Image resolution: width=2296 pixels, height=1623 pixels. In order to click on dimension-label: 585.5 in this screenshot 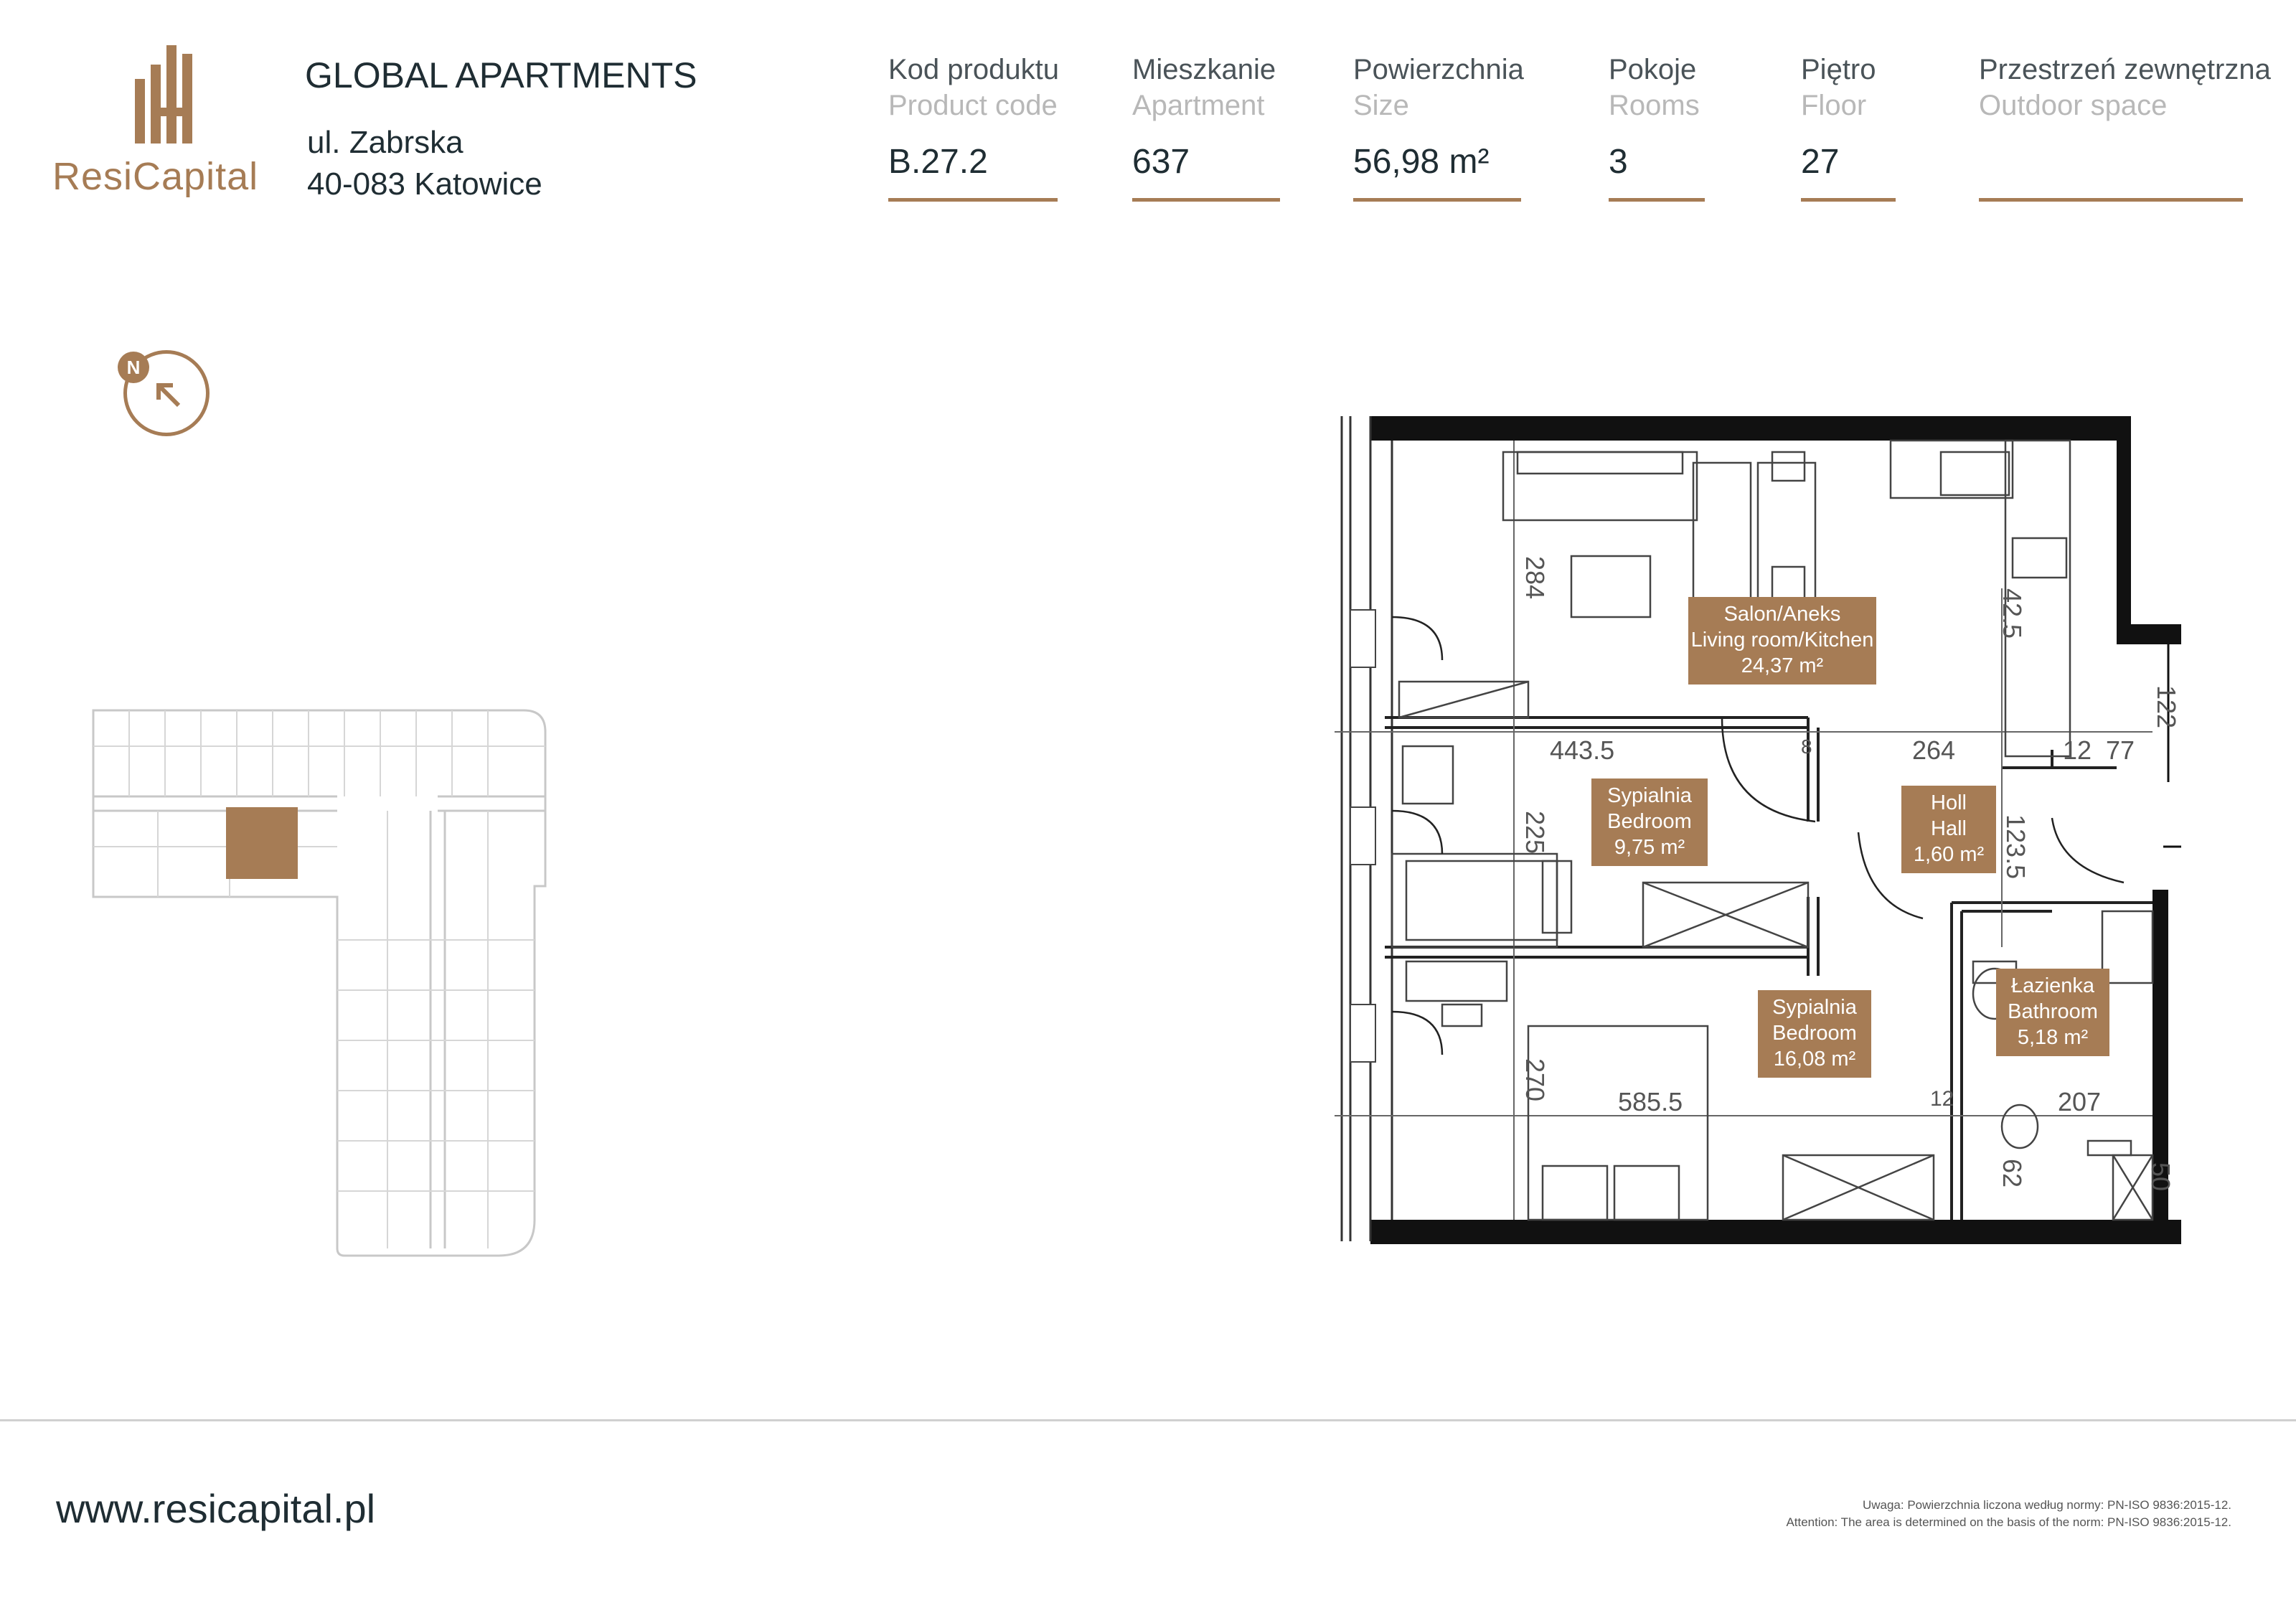, I will do `click(1650, 1102)`.